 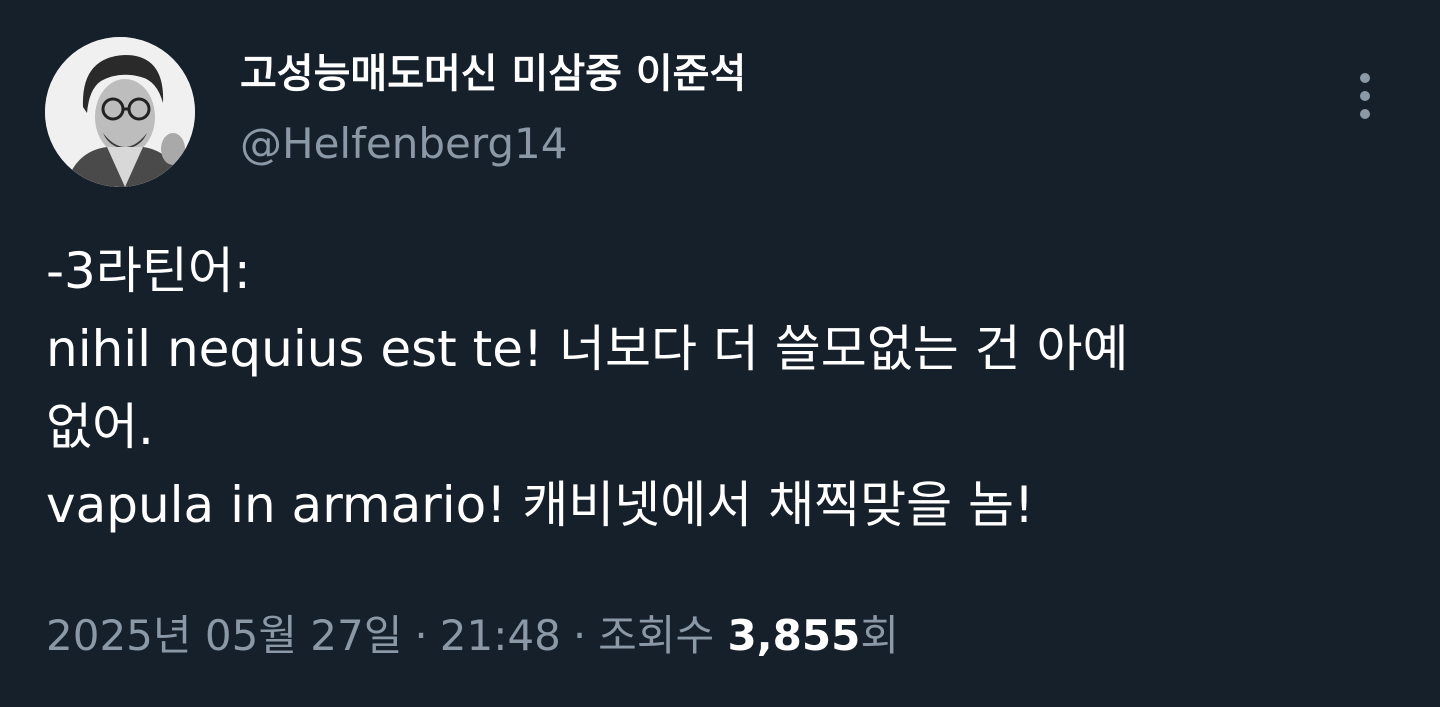 I want to click on tweet-text-line: 없어., so click(x=100, y=427).